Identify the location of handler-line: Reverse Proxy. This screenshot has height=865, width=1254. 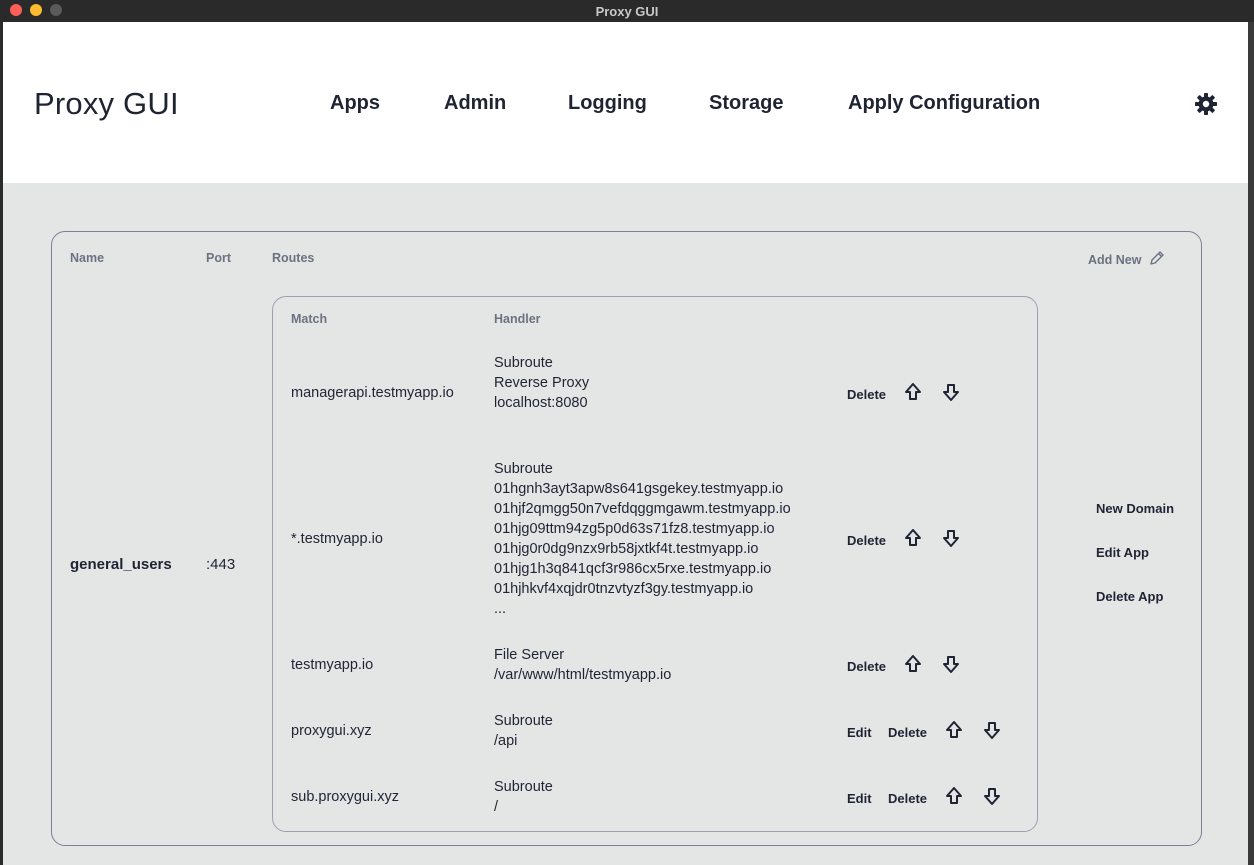
(542, 383).